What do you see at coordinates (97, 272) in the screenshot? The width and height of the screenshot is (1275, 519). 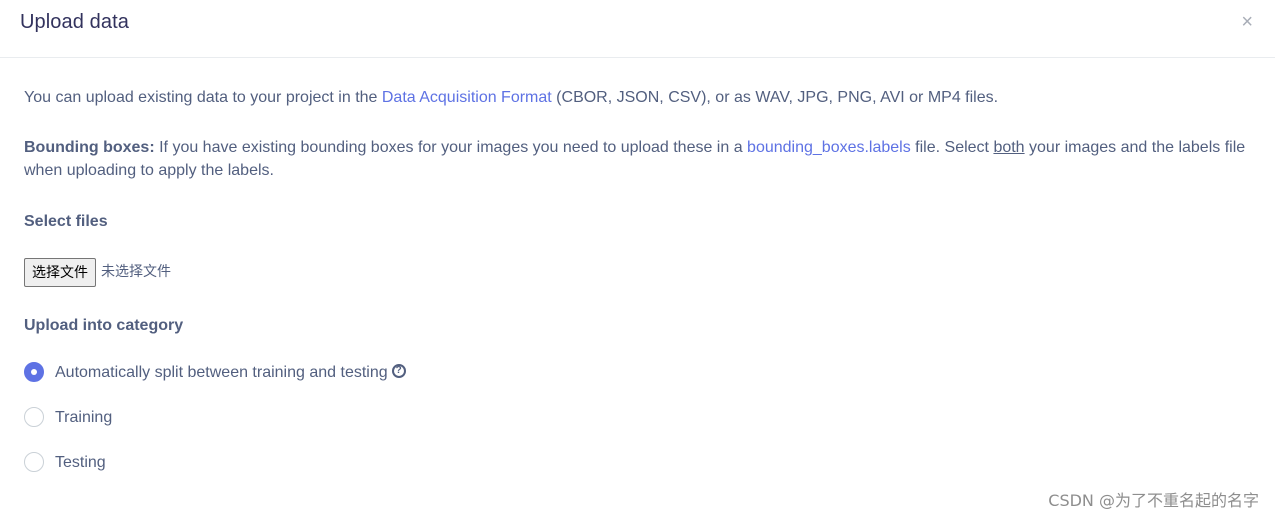 I see `file-input: 选择文件 未选择文件` at bounding box center [97, 272].